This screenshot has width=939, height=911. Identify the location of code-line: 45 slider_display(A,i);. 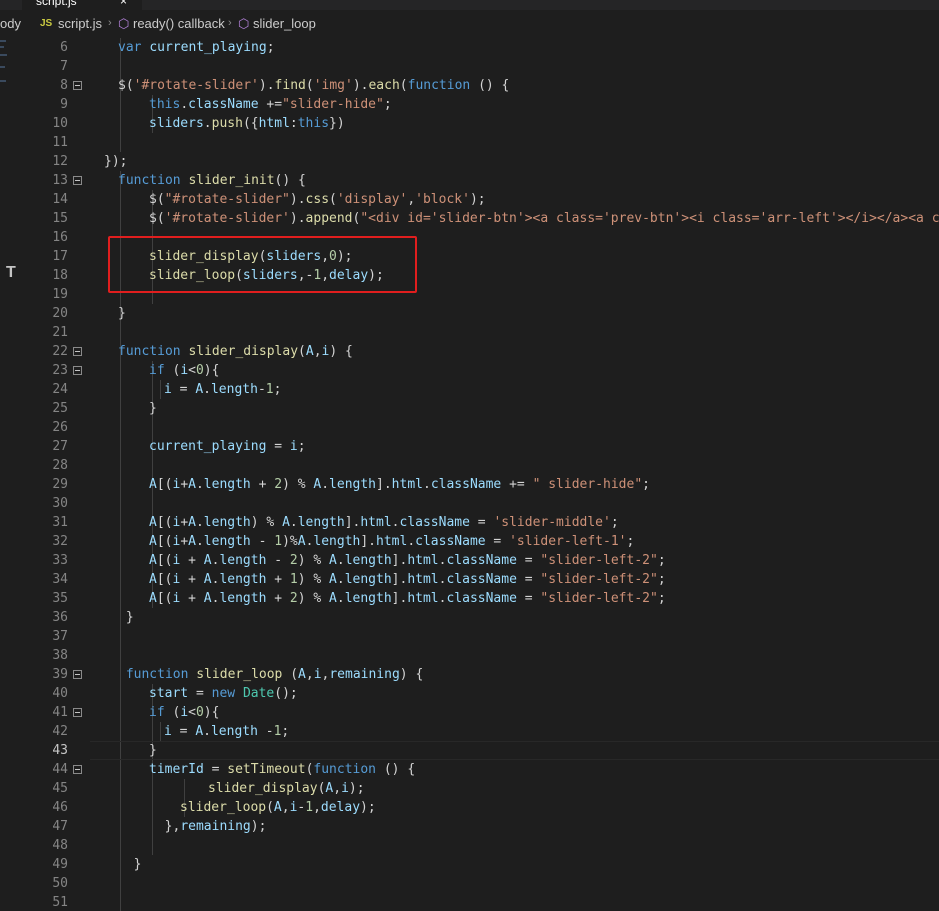
(480, 788).